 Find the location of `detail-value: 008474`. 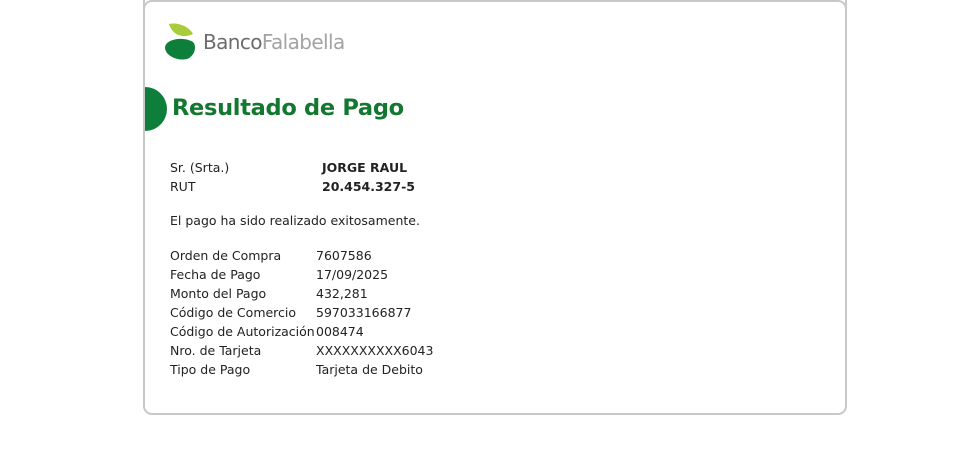

detail-value: 008474 is located at coordinates (340, 331).